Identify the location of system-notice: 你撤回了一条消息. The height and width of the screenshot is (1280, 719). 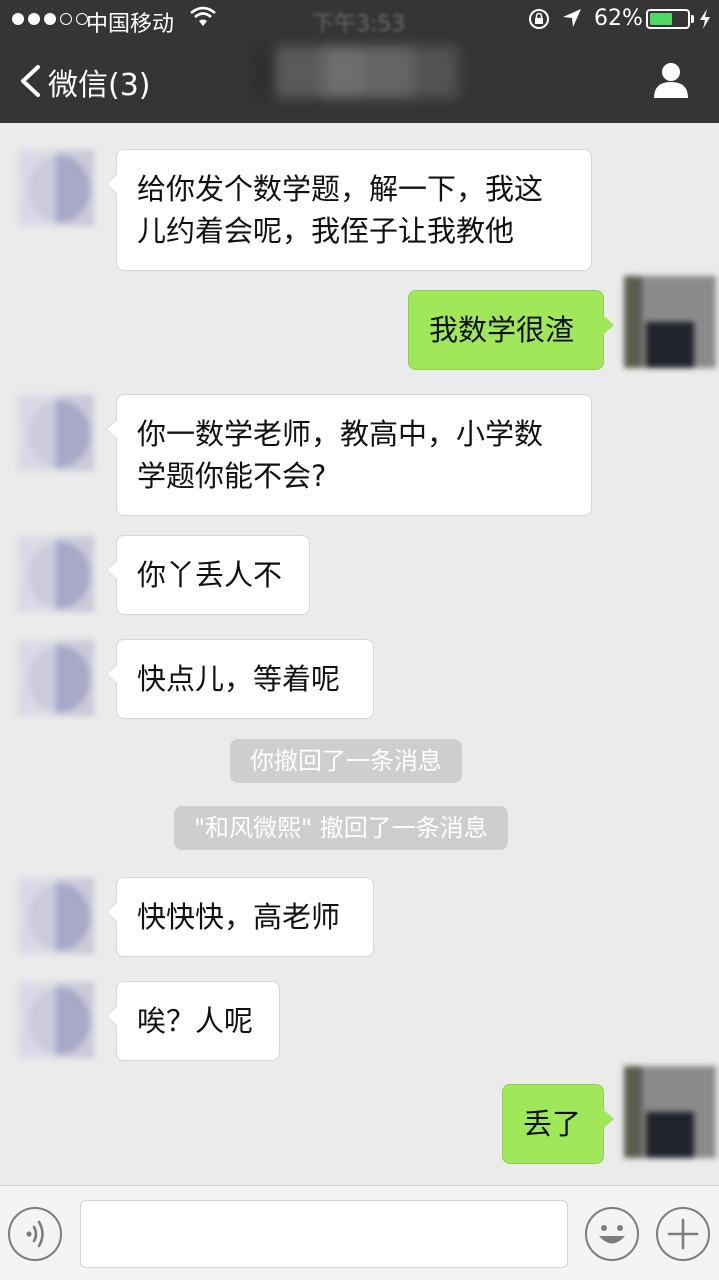
(346, 761).